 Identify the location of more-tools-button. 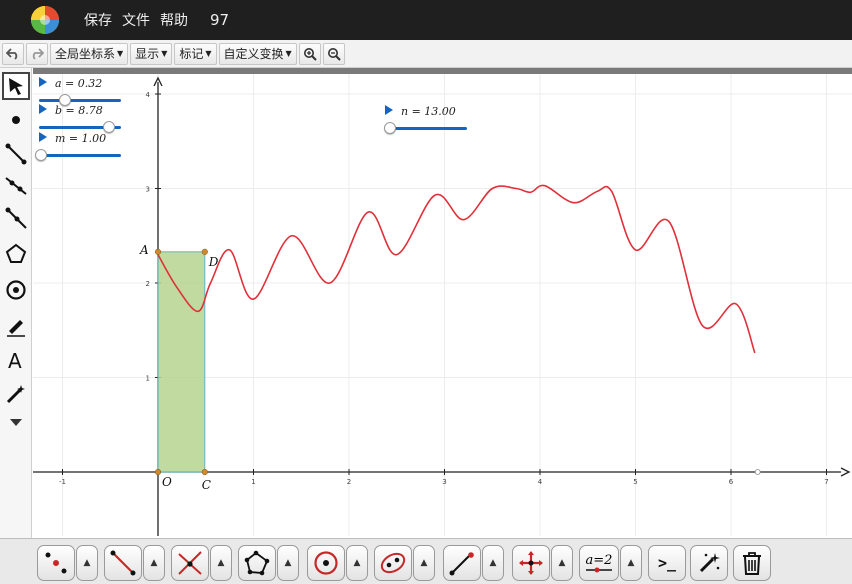
(16, 422).